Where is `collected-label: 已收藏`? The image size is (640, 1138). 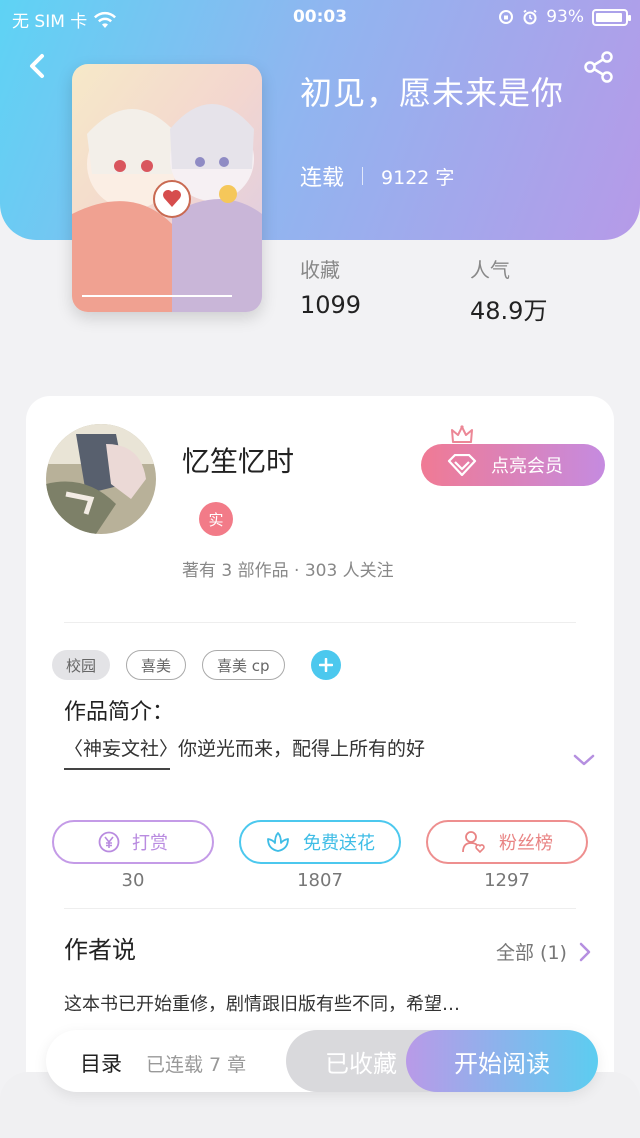
collected-label: 已收藏 is located at coordinates (361, 1063).